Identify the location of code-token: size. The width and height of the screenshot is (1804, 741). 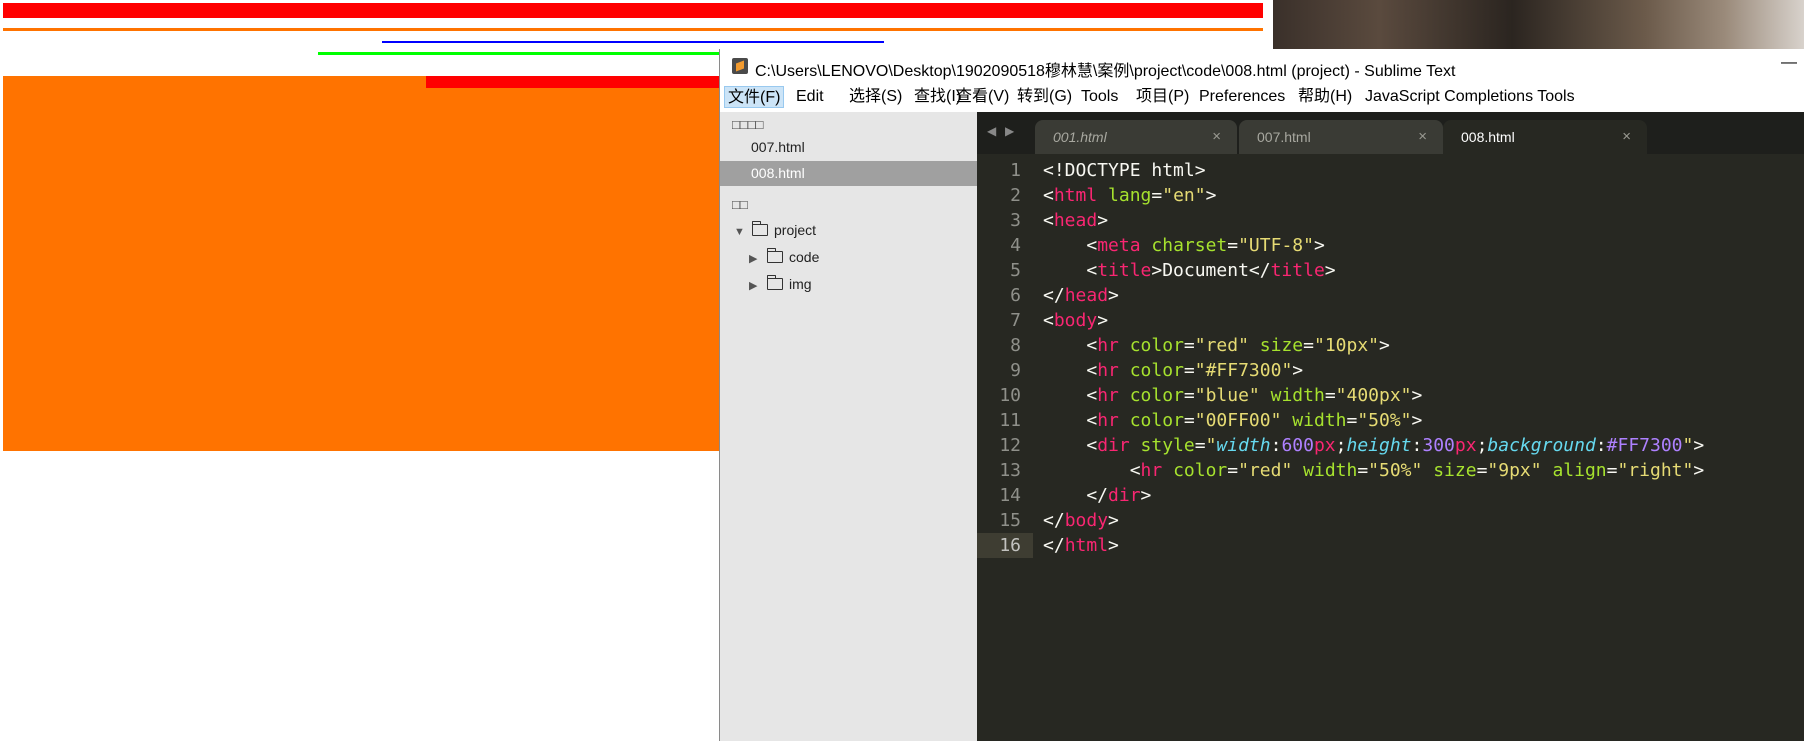
(1455, 470).